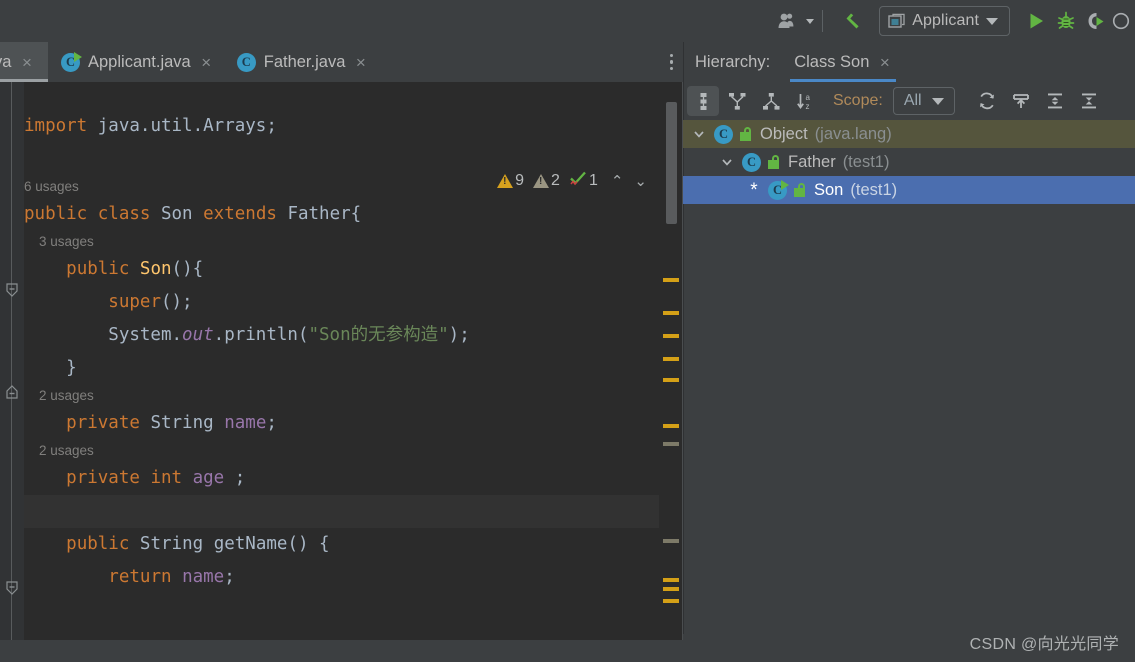 This screenshot has height=662, width=1135. I want to click on code-line: super();, so click(341, 302).